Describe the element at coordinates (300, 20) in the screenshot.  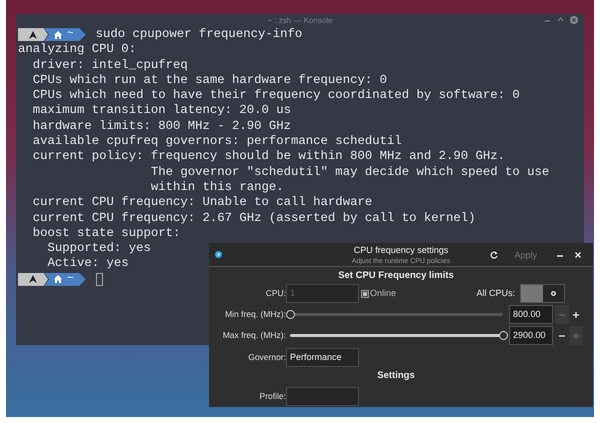
I see `window-title: ~ : zsh — Konsole` at that location.